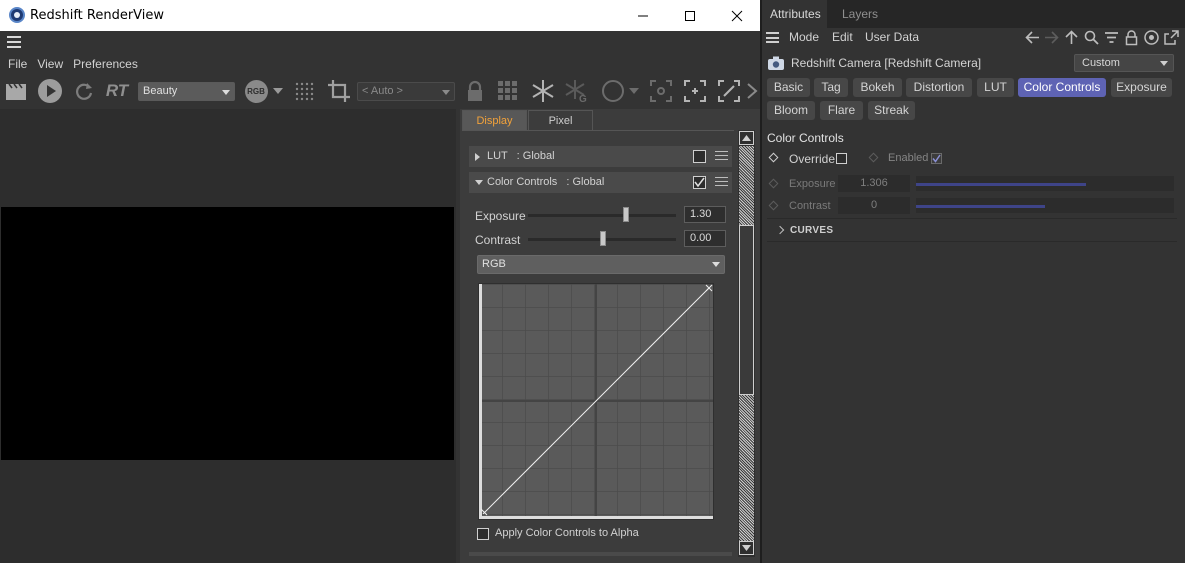 This screenshot has width=1185, height=563. I want to click on menu-preferences: Preferences, so click(101, 65).